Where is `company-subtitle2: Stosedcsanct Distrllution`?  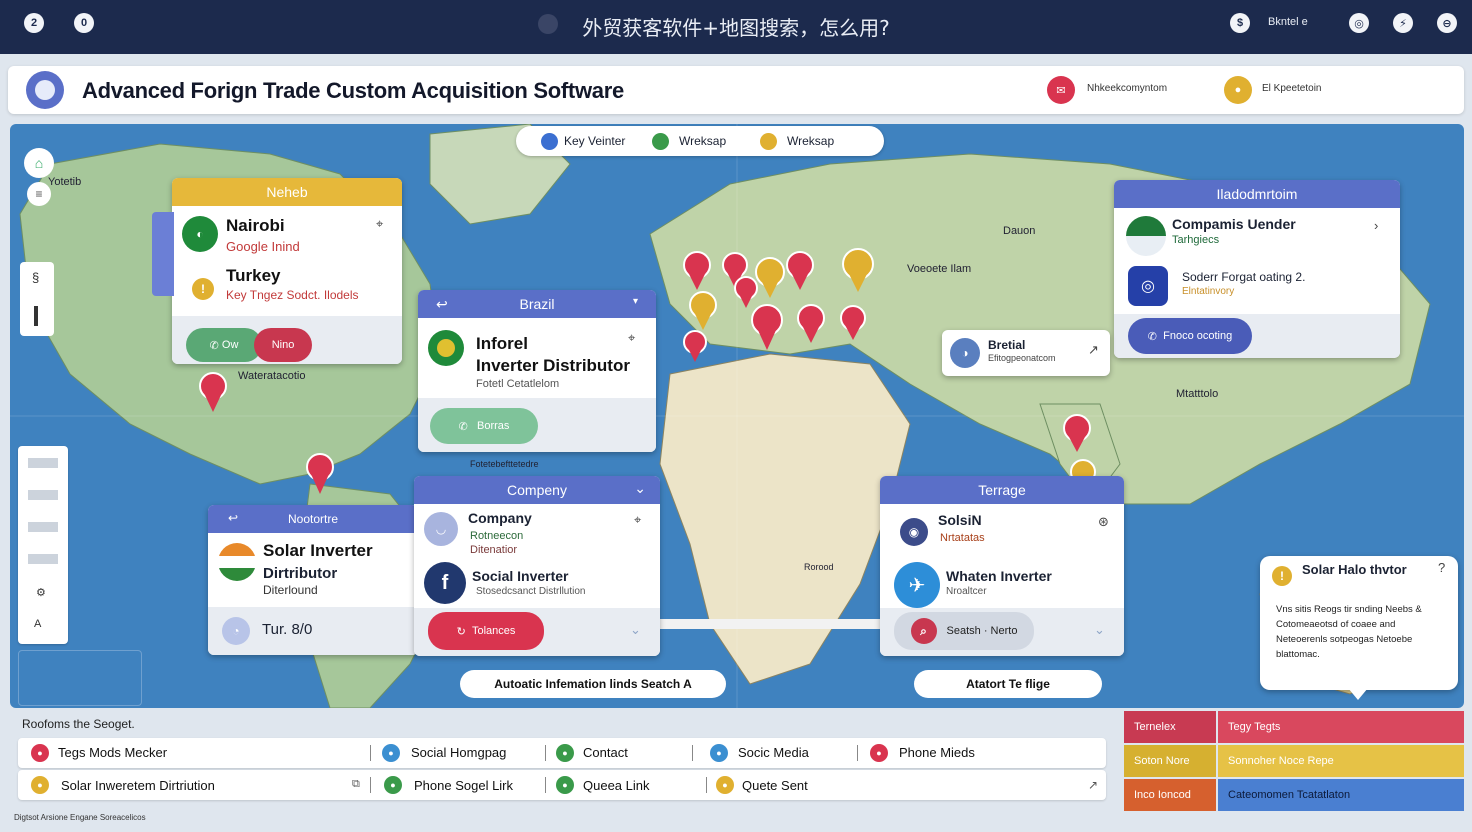 company-subtitle2: Stosedcsanct Distrllution is located at coordinates (531, 591).